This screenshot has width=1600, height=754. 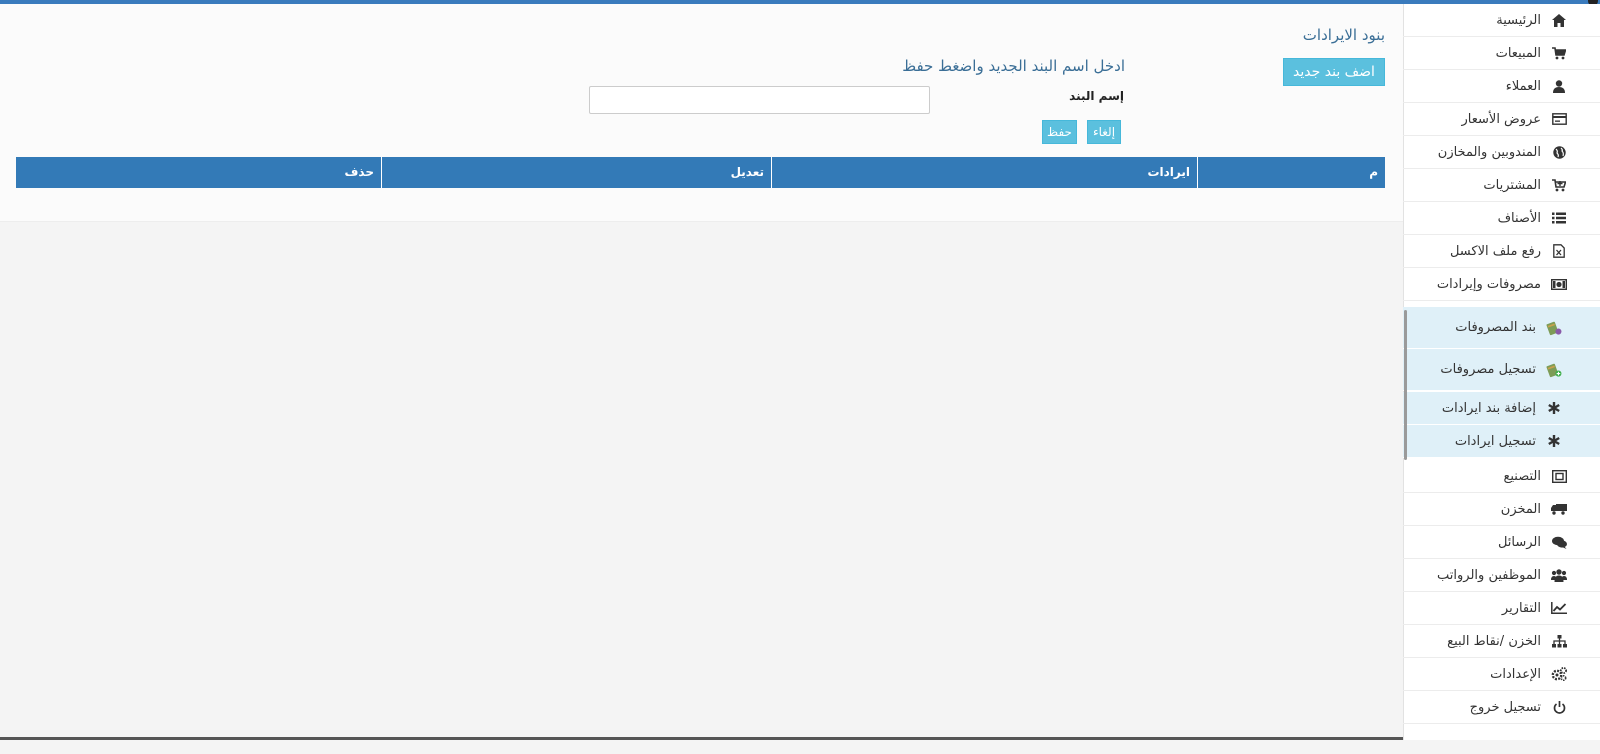 I want to click on home-icon, so click(x=1559, y=20).